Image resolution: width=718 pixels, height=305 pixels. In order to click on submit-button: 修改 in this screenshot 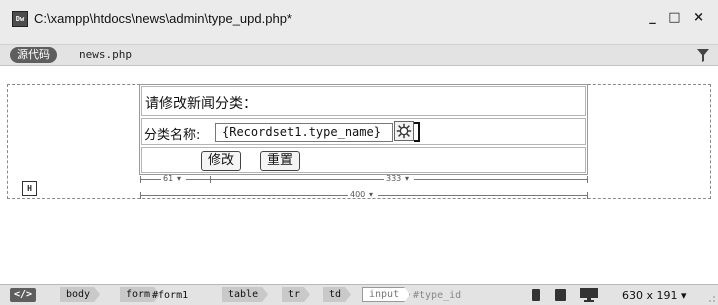, I will do `click(221, 161)`.